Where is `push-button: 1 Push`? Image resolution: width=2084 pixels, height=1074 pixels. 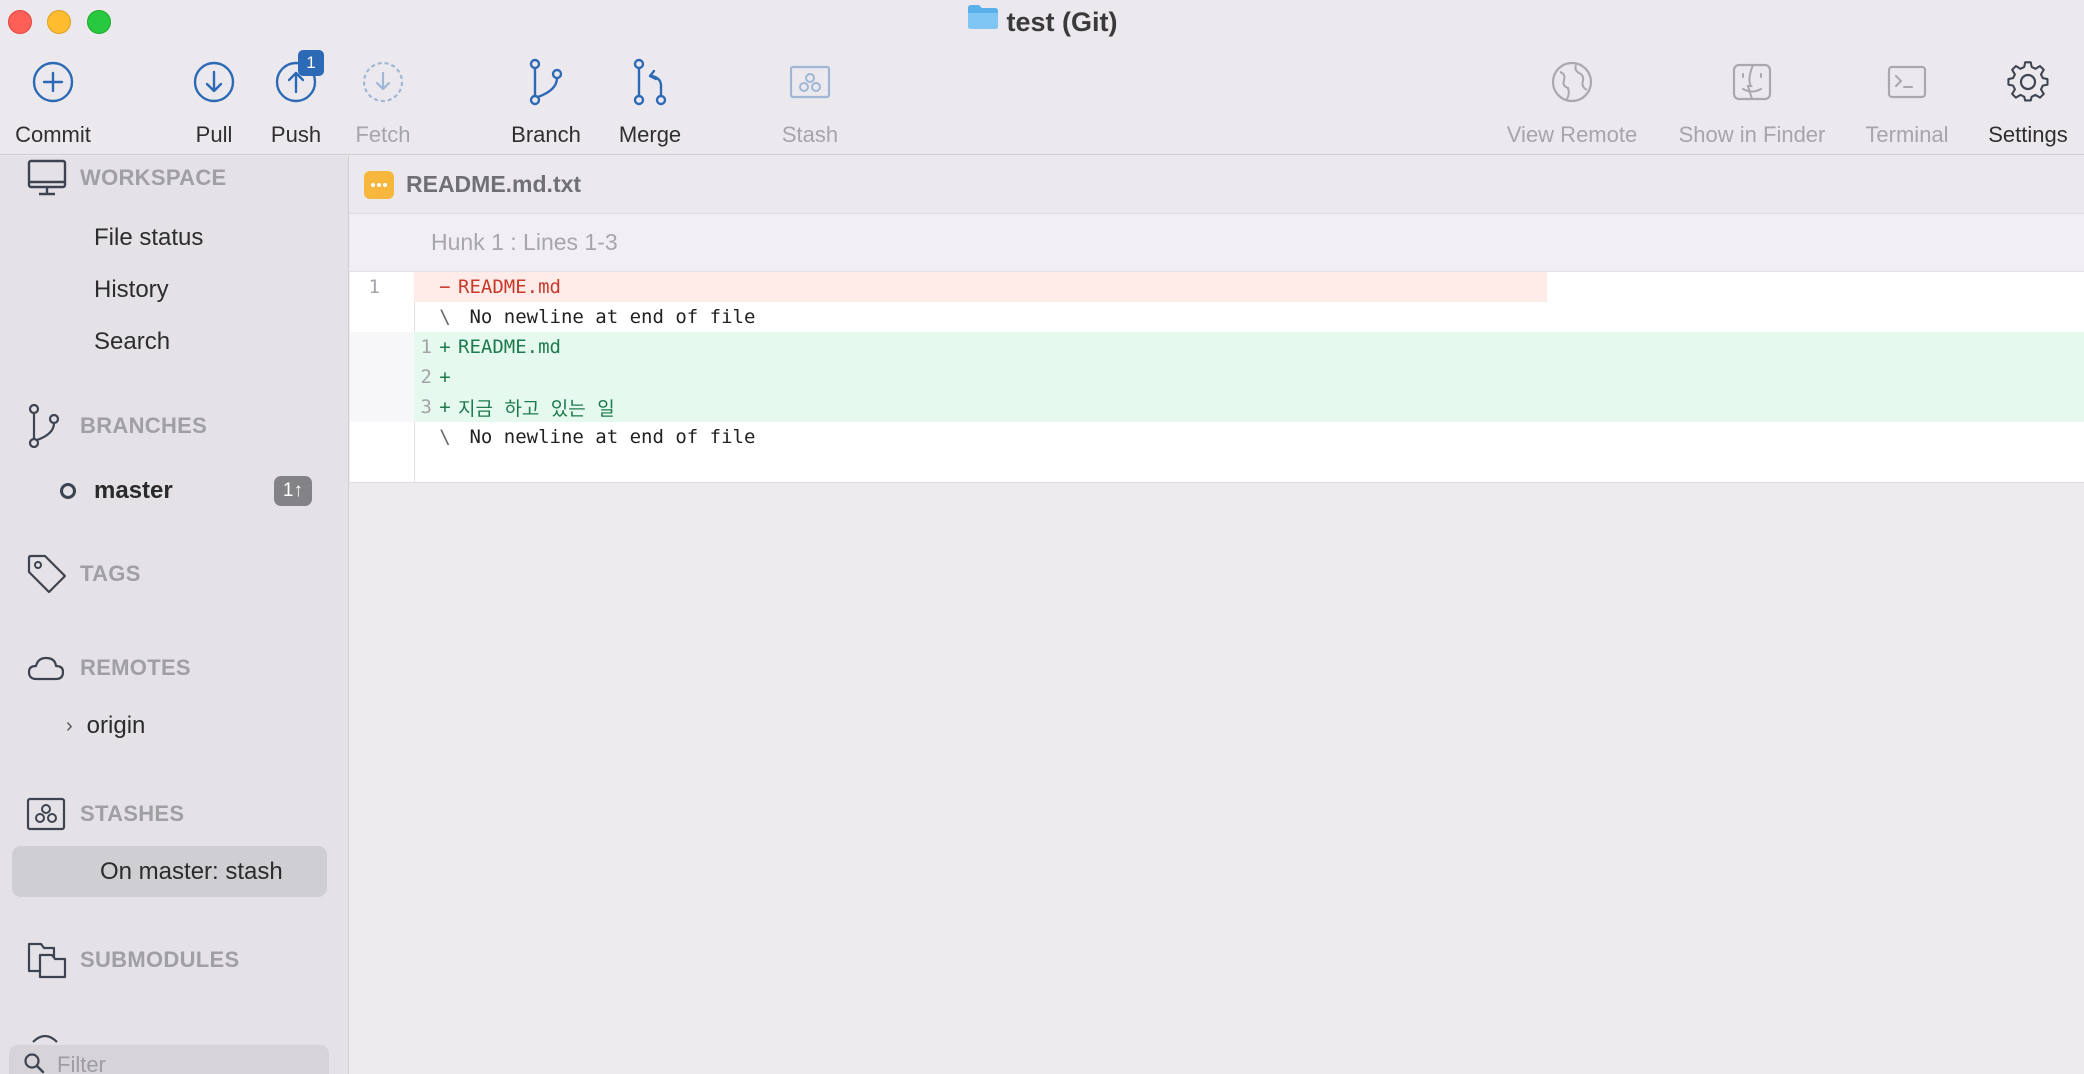
push-button: 1 Push is located at coordinates (296, 101).